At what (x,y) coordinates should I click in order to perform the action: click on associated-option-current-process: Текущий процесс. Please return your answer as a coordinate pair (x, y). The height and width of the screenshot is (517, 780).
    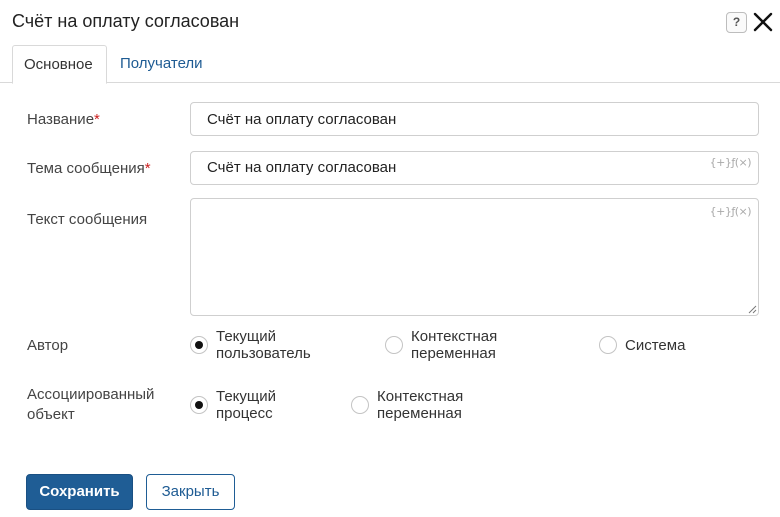
    Looking at the image, I should click on (233, 405).